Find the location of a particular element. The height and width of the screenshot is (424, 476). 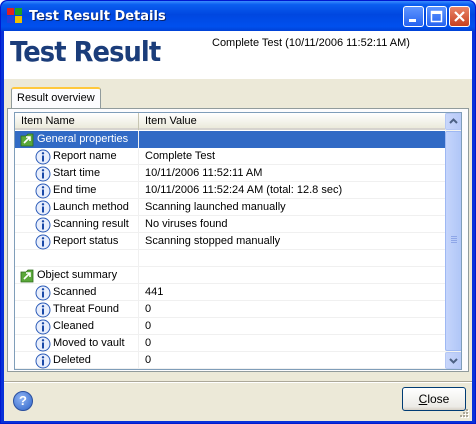

row-value: Scanning stopped manually is located at coordinates (213, 241).